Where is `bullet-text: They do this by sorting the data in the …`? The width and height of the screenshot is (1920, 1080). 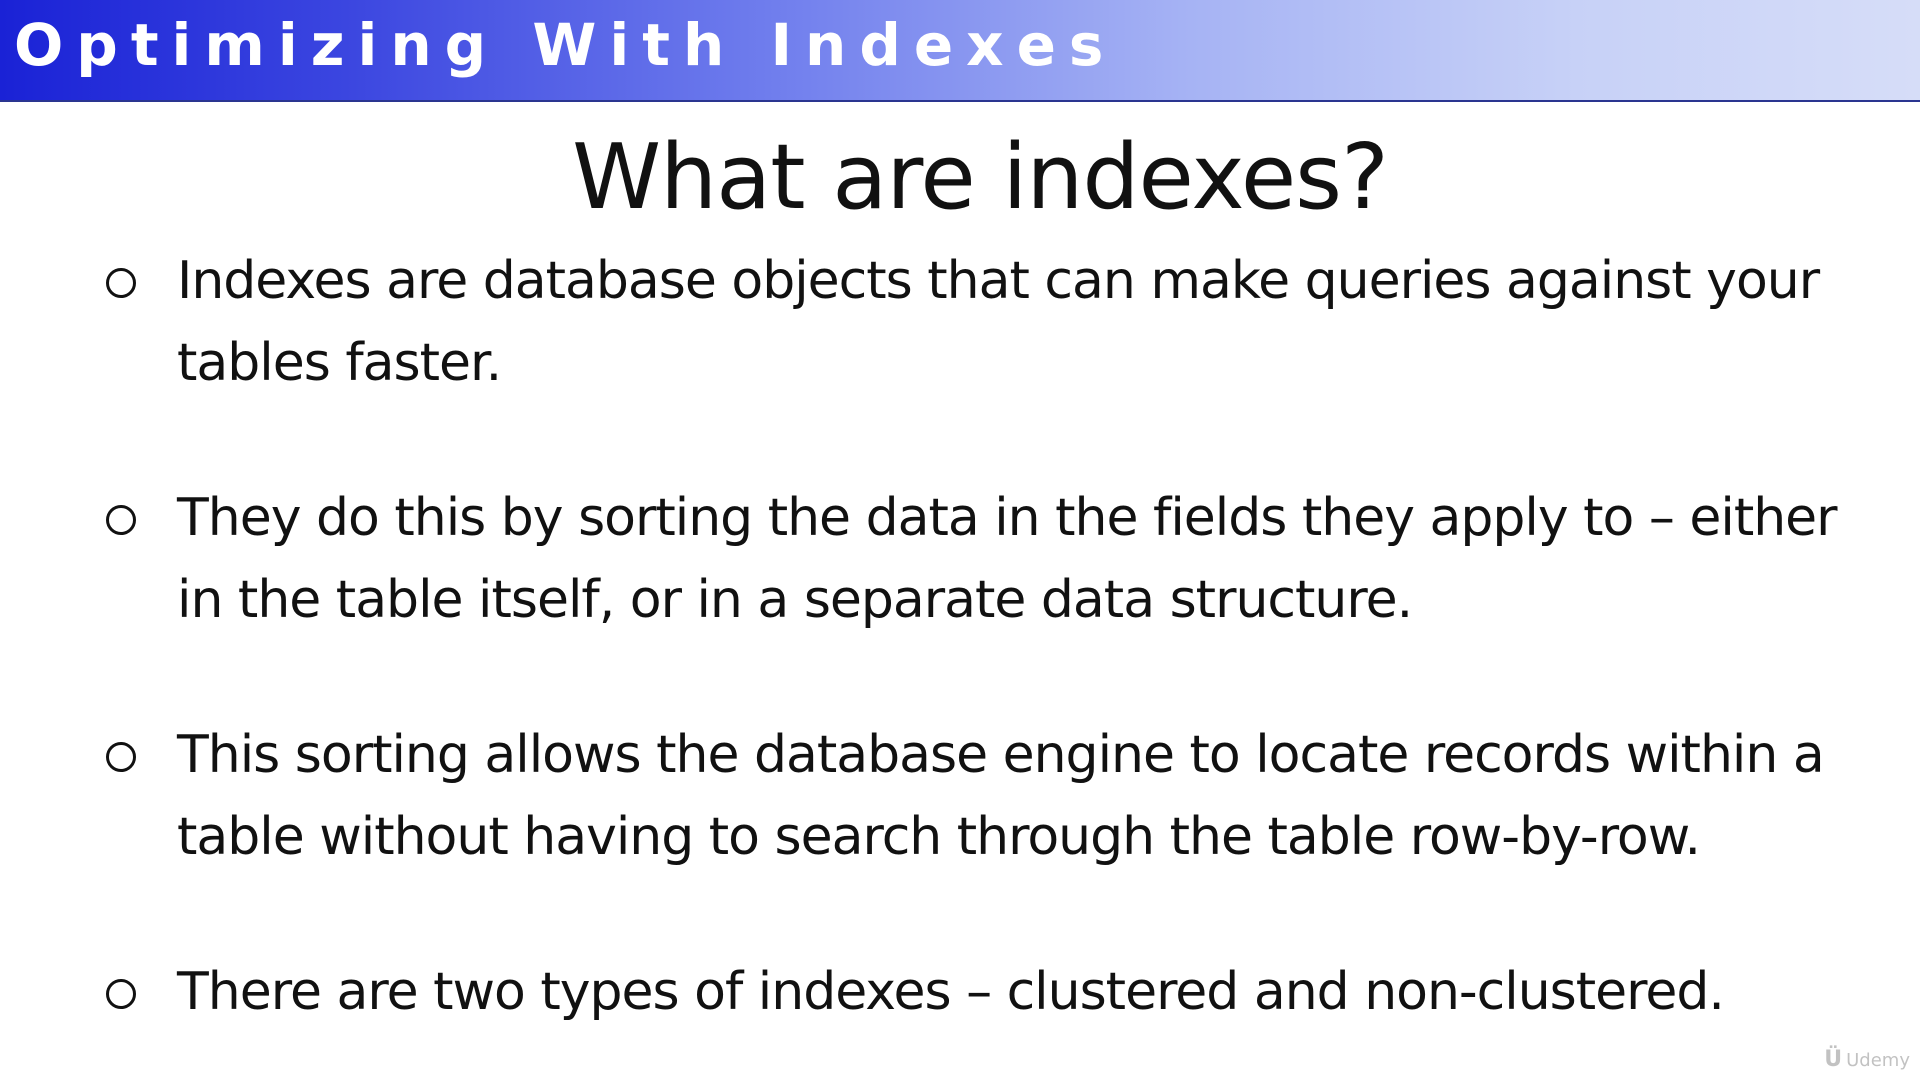 bullet-text: They do this by sorting the data in the … is located at coordinates (1007, 559).